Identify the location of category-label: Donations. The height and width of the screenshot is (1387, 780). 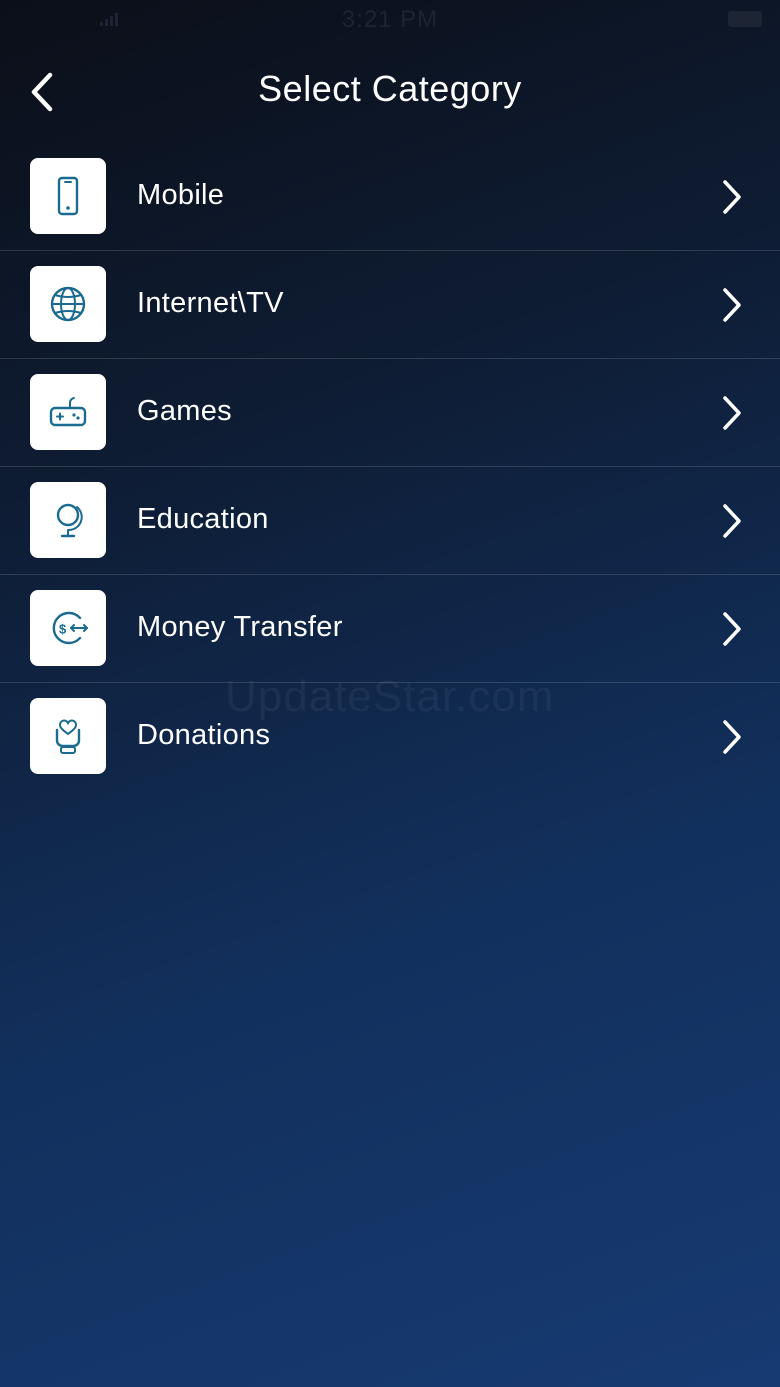
(204, 735).